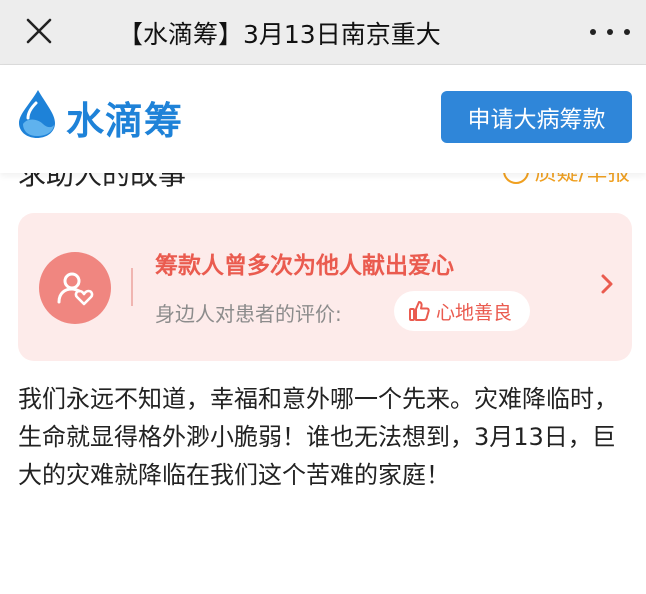  What do you see at coordinates (474, 312) in the screenshot?
I see `evaluation-tag-label: 心地善良` at bounding box center [474, 312].